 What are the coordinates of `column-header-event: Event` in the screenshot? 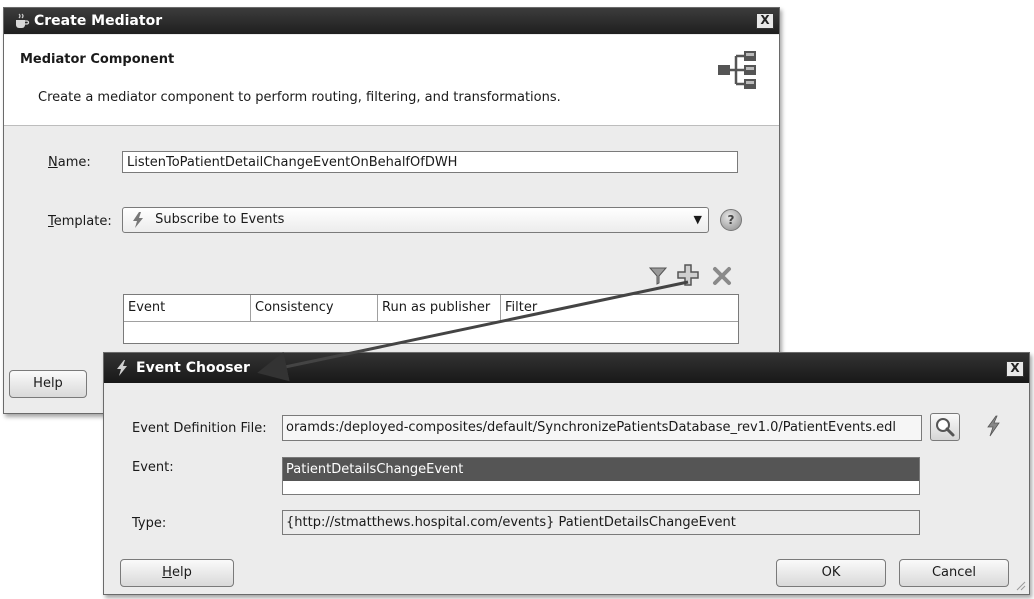 It's located at (187, 308).